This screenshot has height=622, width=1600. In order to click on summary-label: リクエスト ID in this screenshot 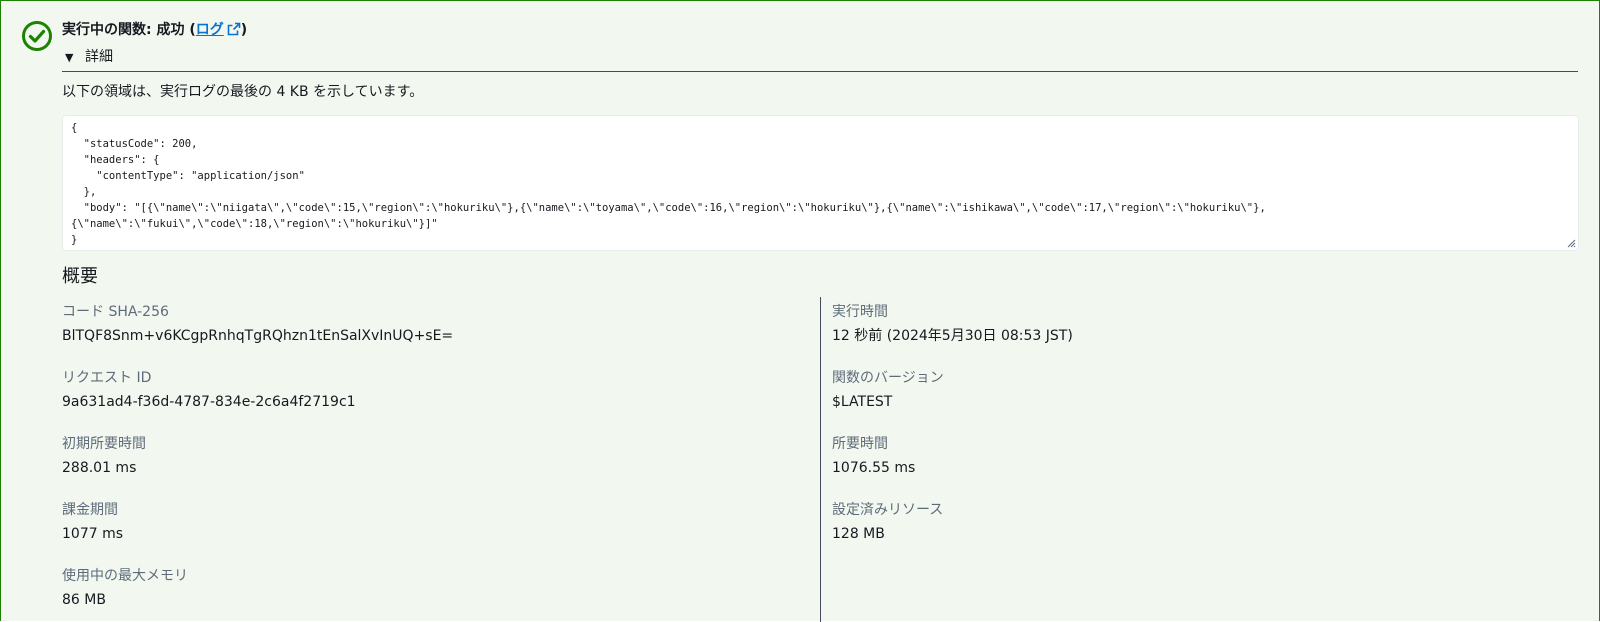, I will do `click(107, 378)`.